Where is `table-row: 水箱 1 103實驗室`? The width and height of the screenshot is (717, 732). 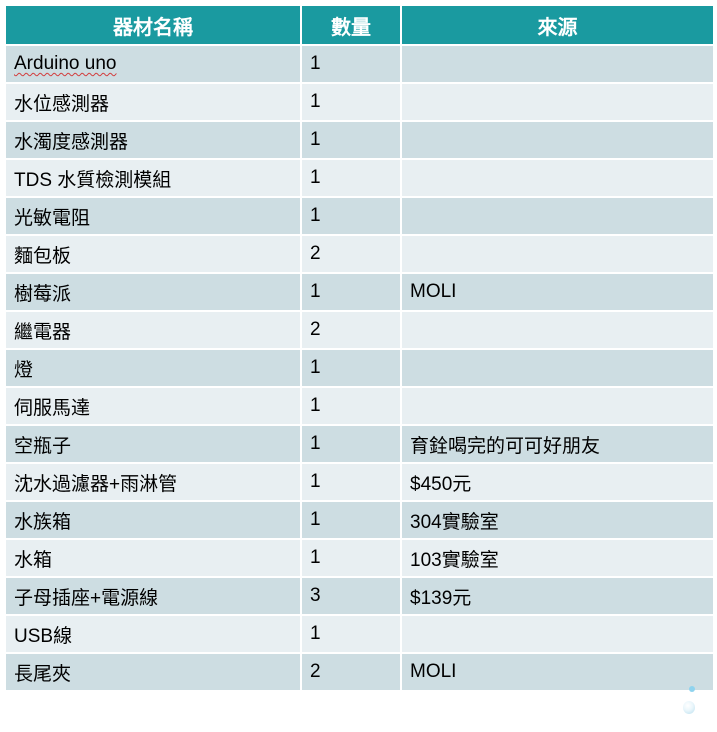
table-row: 水箱 1 103實驗室 is located at coordinates (359, 558).